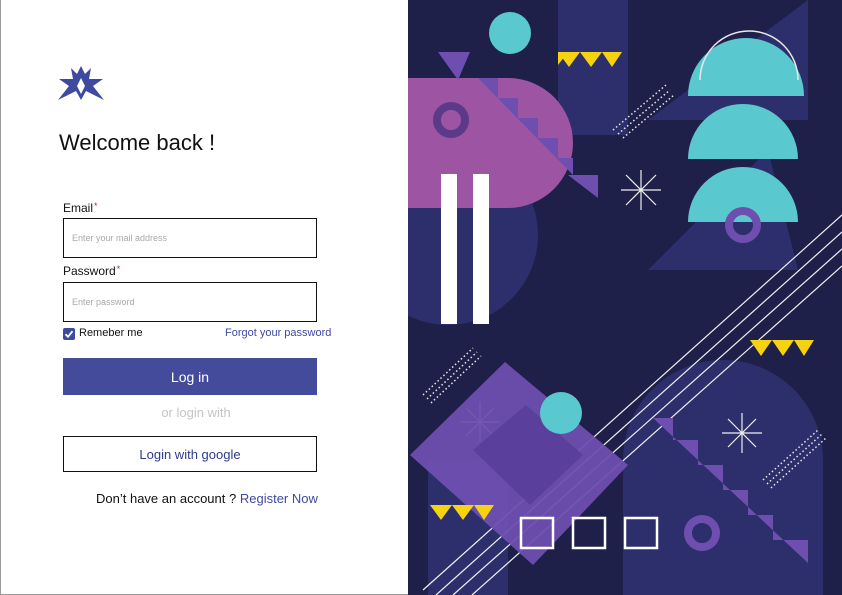 The width and height of the screenshot is (842, 595). I want to click on remember-me-checkbox, so click(69, 334).